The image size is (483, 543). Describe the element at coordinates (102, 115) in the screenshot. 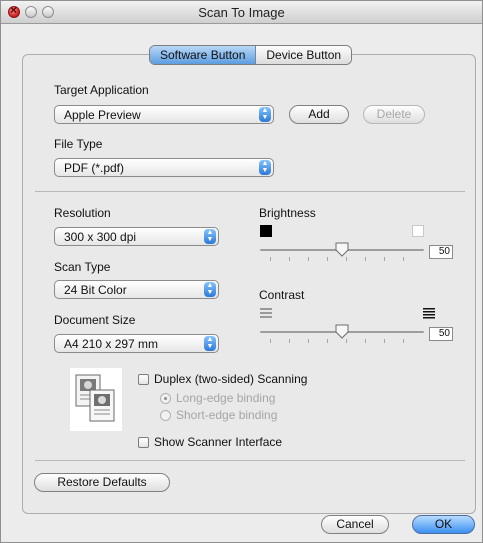

I see `target-application-value: Apple Preview` at that location.